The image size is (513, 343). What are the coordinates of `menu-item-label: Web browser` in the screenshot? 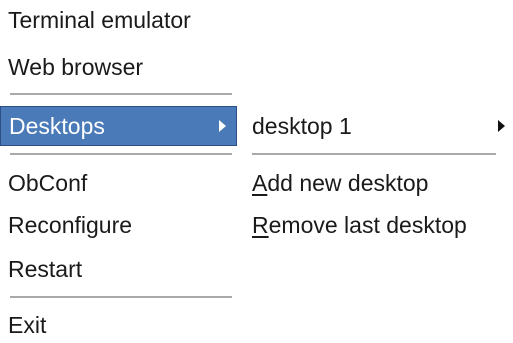 It's located at (76, 66).